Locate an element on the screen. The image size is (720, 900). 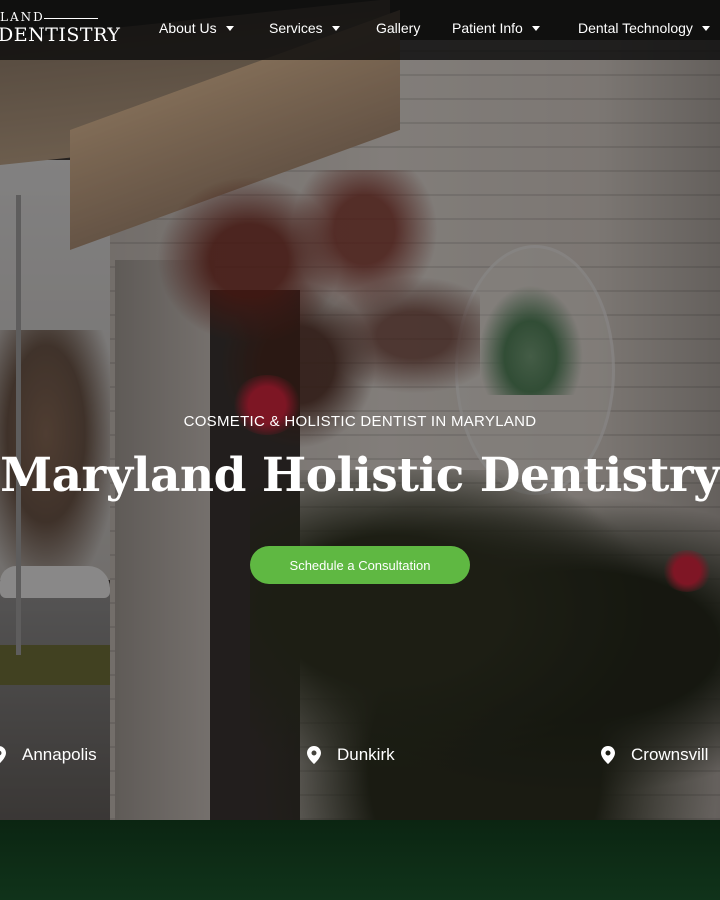
location-annapolis: Annapolis is located at coordinates (48, 755).